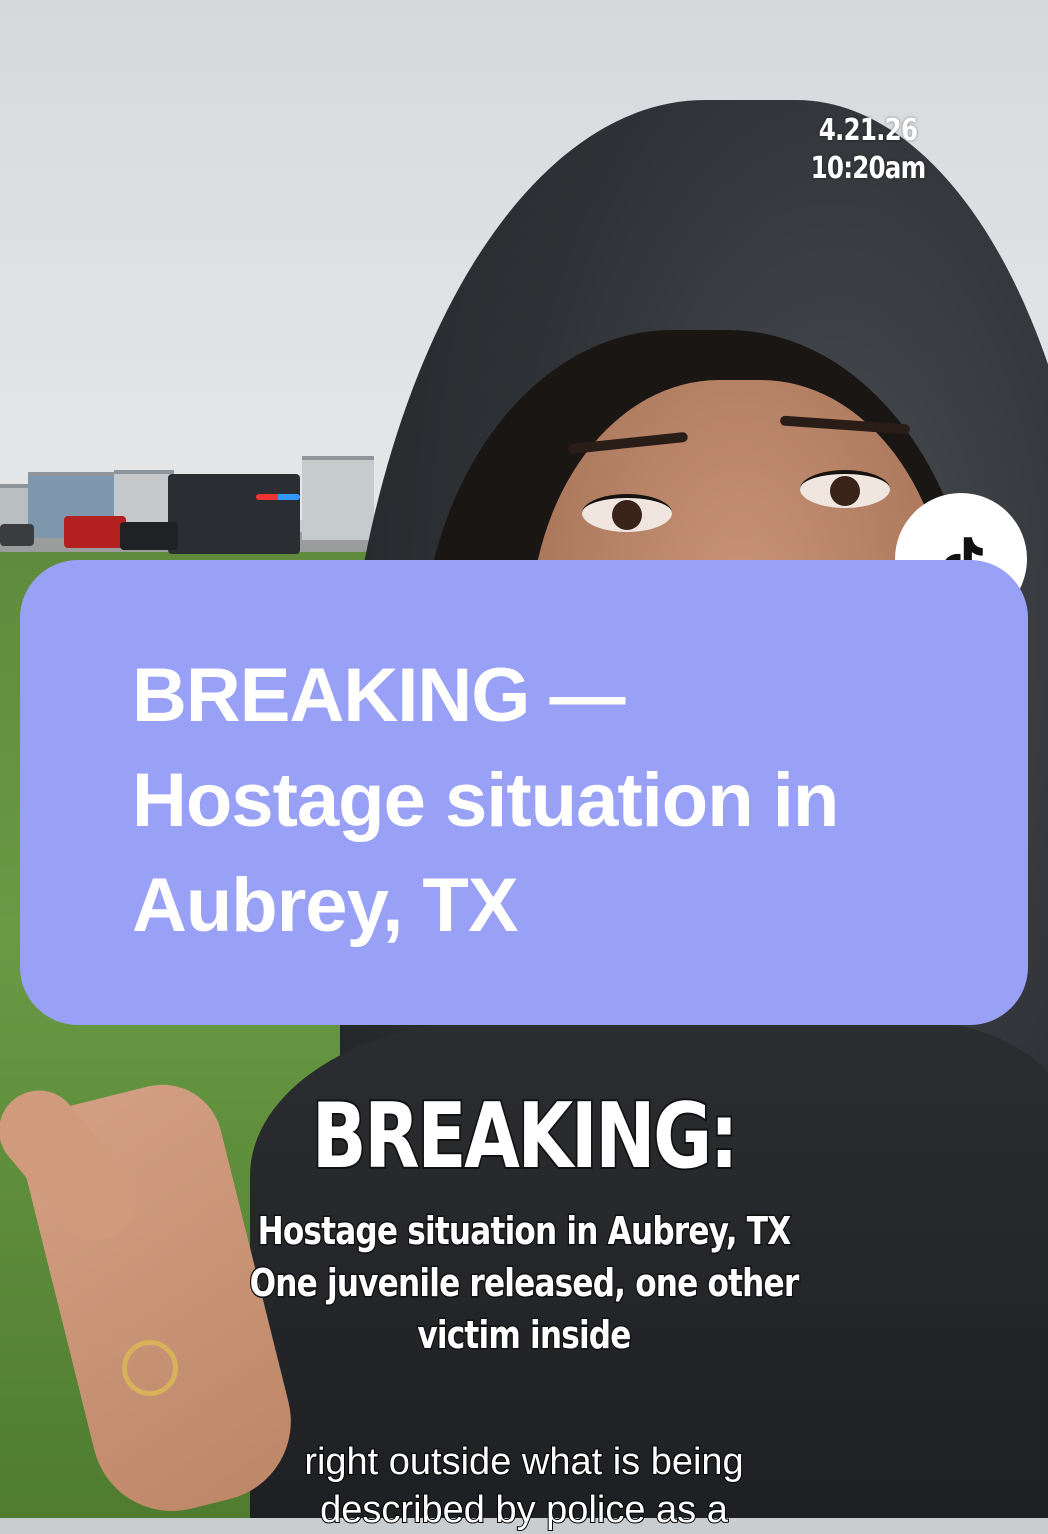  What do you see at coordinates (149, 536) in the screenshot?
I see `dark-suv` at bounding box center [149, 536].